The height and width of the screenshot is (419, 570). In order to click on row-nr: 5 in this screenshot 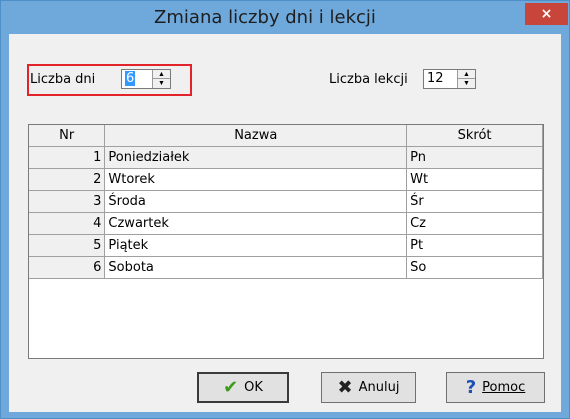, I will do `click(67, 245)`.